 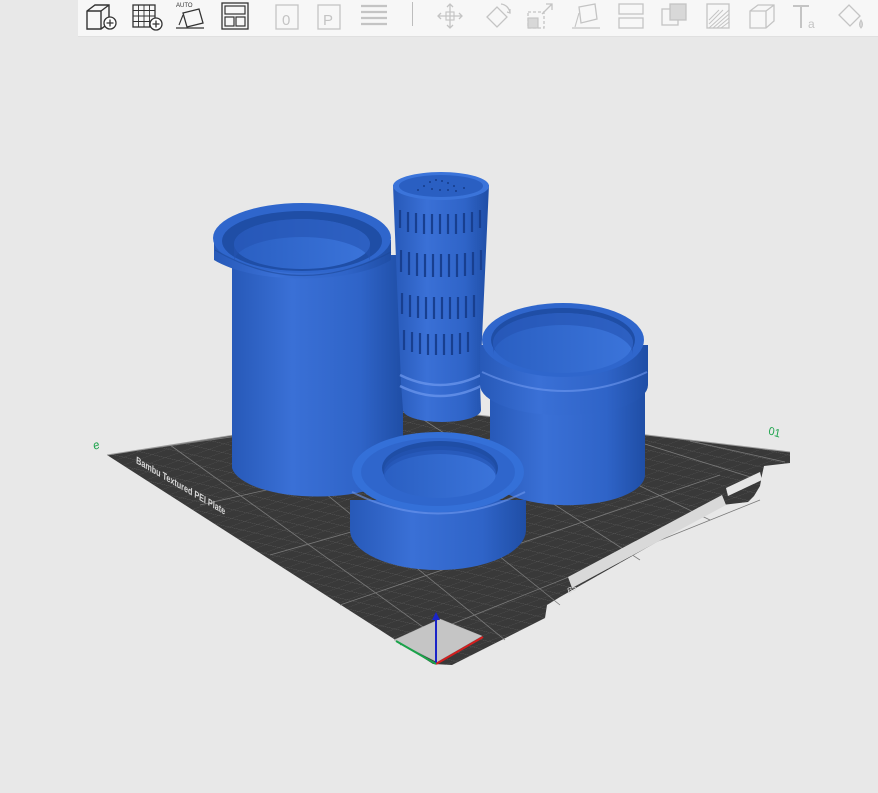 I want to click on seam-painting-icon, so click(x=762, y=16).